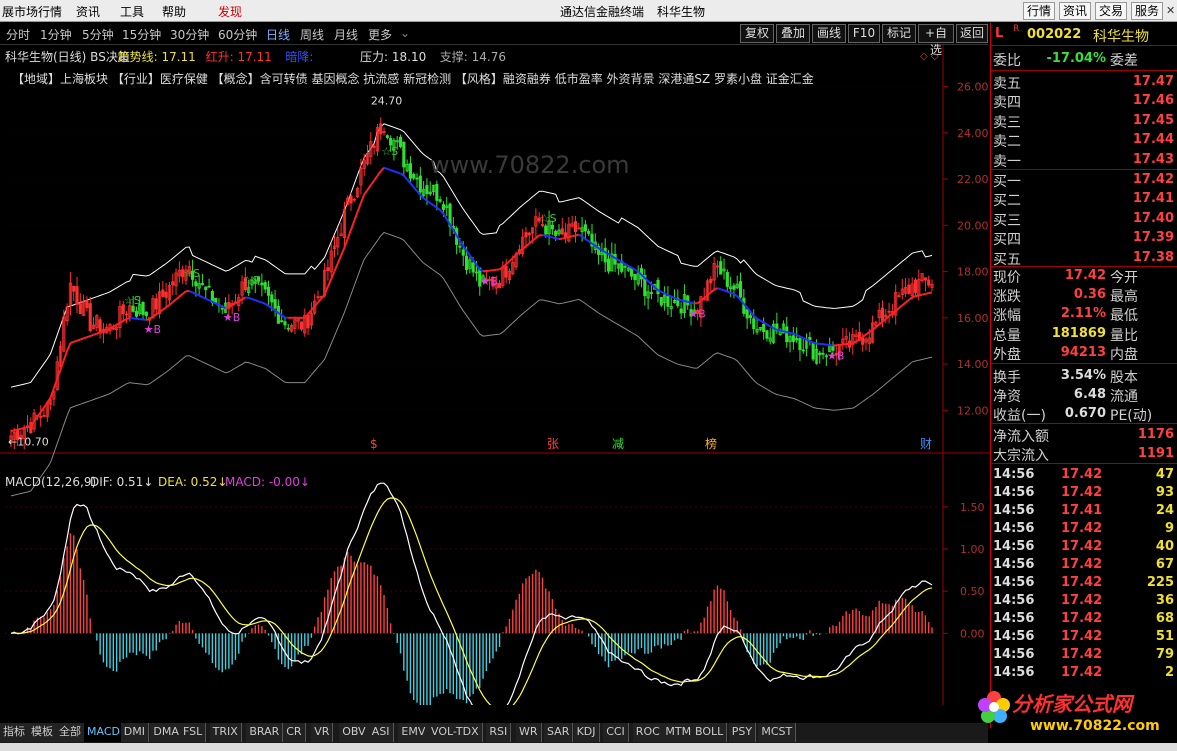 This screenshot has height=751, width=1177. What do you see at coordinates (1084, 435) in the screenshot?
I see `flow-row: 净流入额 1176` at bounding box center [1084, 435].